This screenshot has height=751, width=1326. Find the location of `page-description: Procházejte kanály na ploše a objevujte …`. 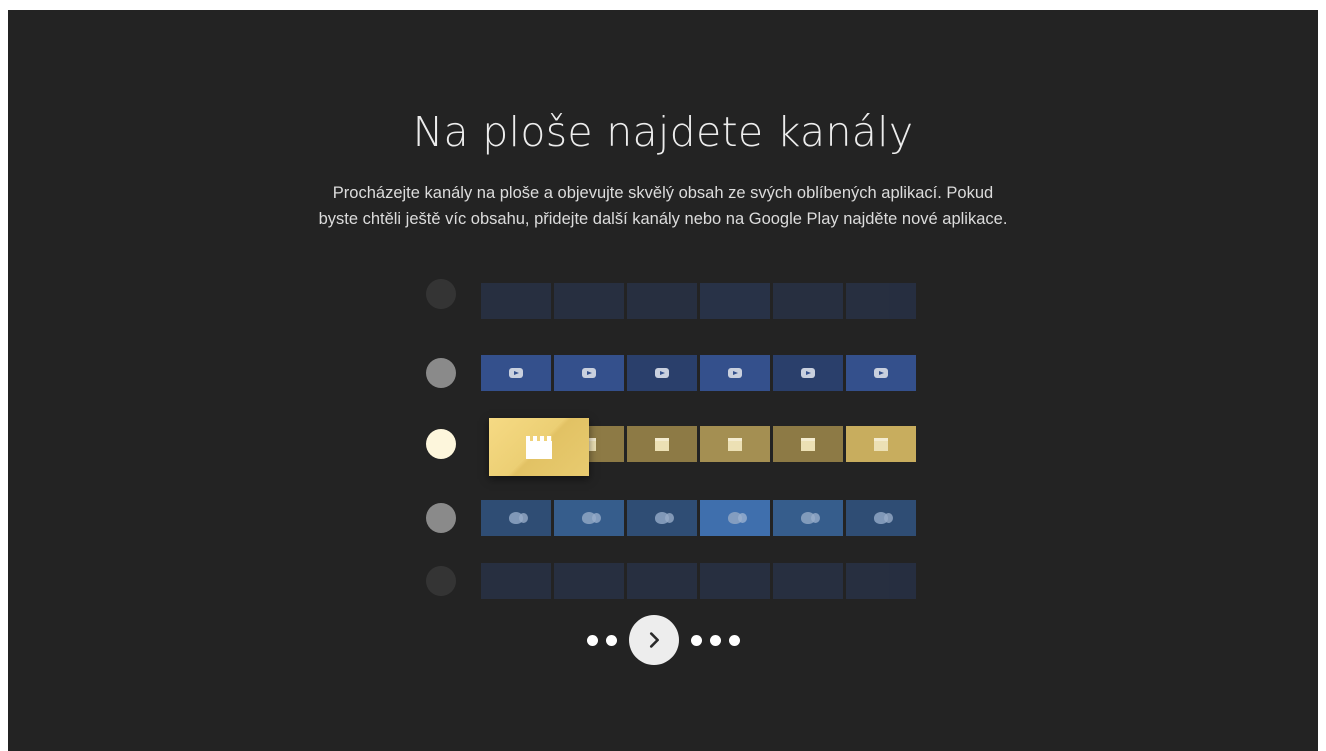

page-description: Procházejte kanály na ploše a objevujte … is located at coordinates (663, 206).